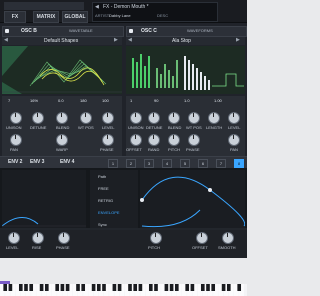 This screenshot has width=320, height=296. Describe the element at coordinates (61, 100) in the screenshot. I see `osc-a-blend-value: 0.0` at that location.